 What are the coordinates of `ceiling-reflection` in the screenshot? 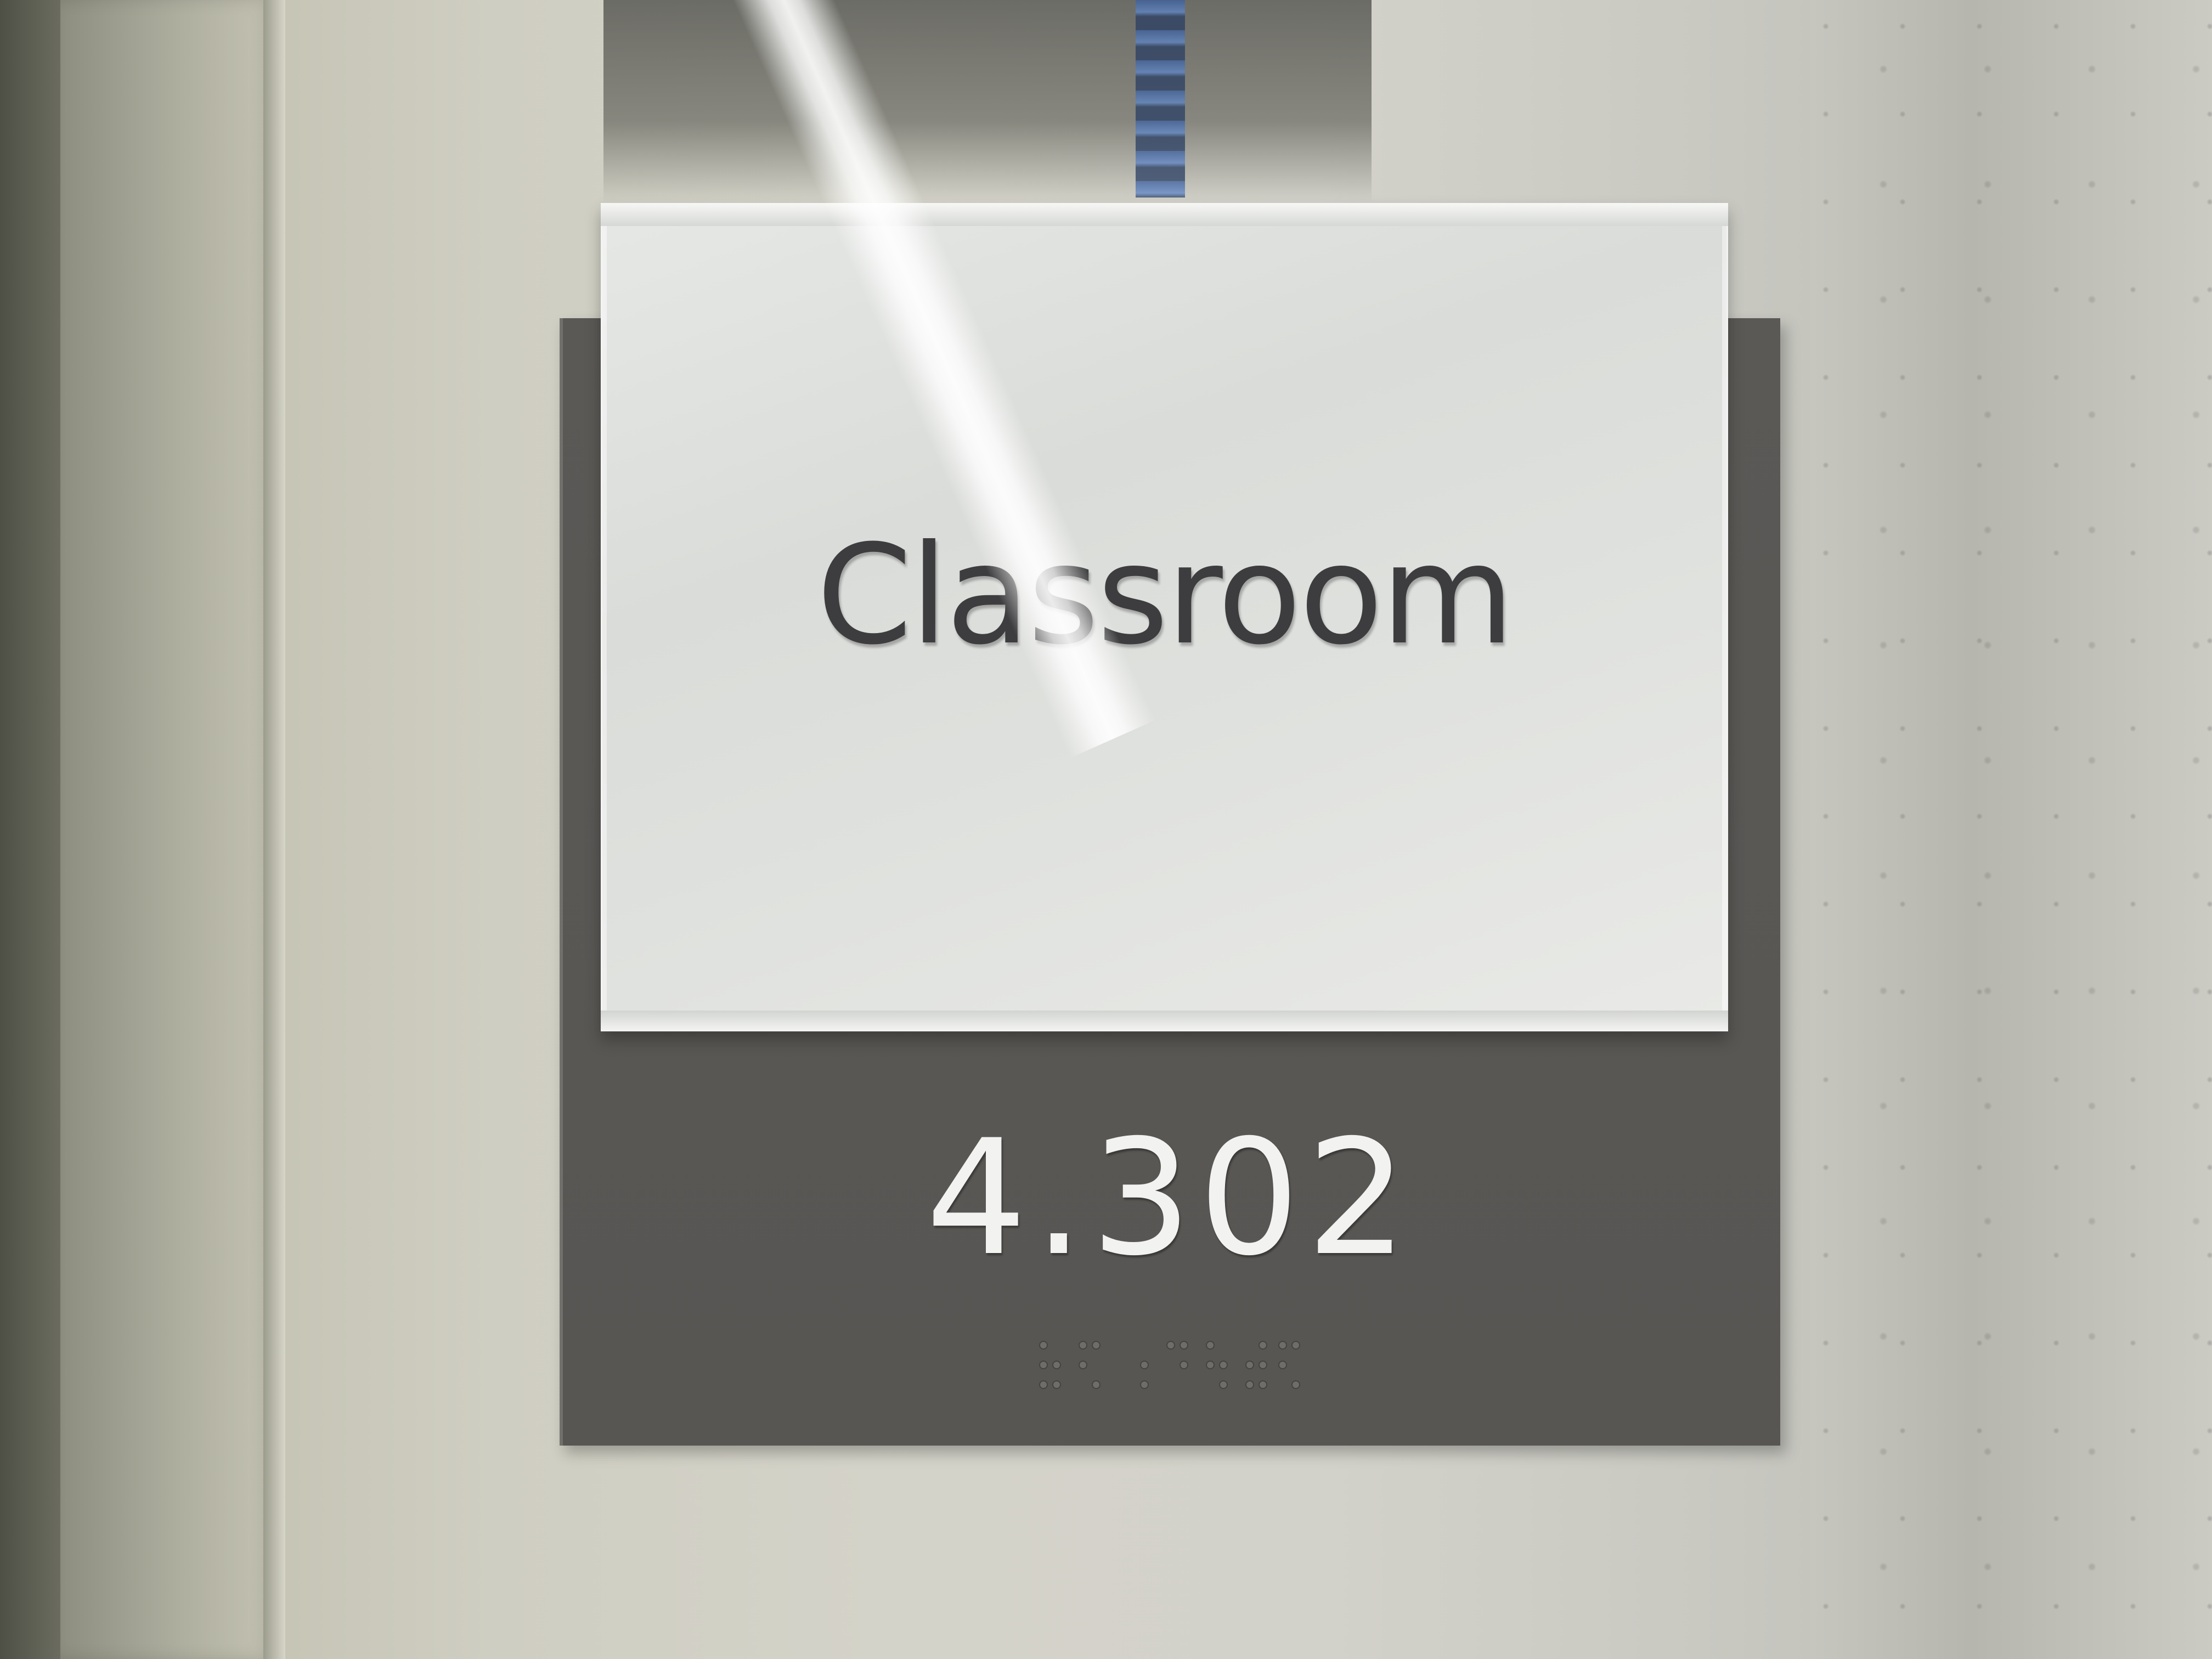 It's located at (988, 102).